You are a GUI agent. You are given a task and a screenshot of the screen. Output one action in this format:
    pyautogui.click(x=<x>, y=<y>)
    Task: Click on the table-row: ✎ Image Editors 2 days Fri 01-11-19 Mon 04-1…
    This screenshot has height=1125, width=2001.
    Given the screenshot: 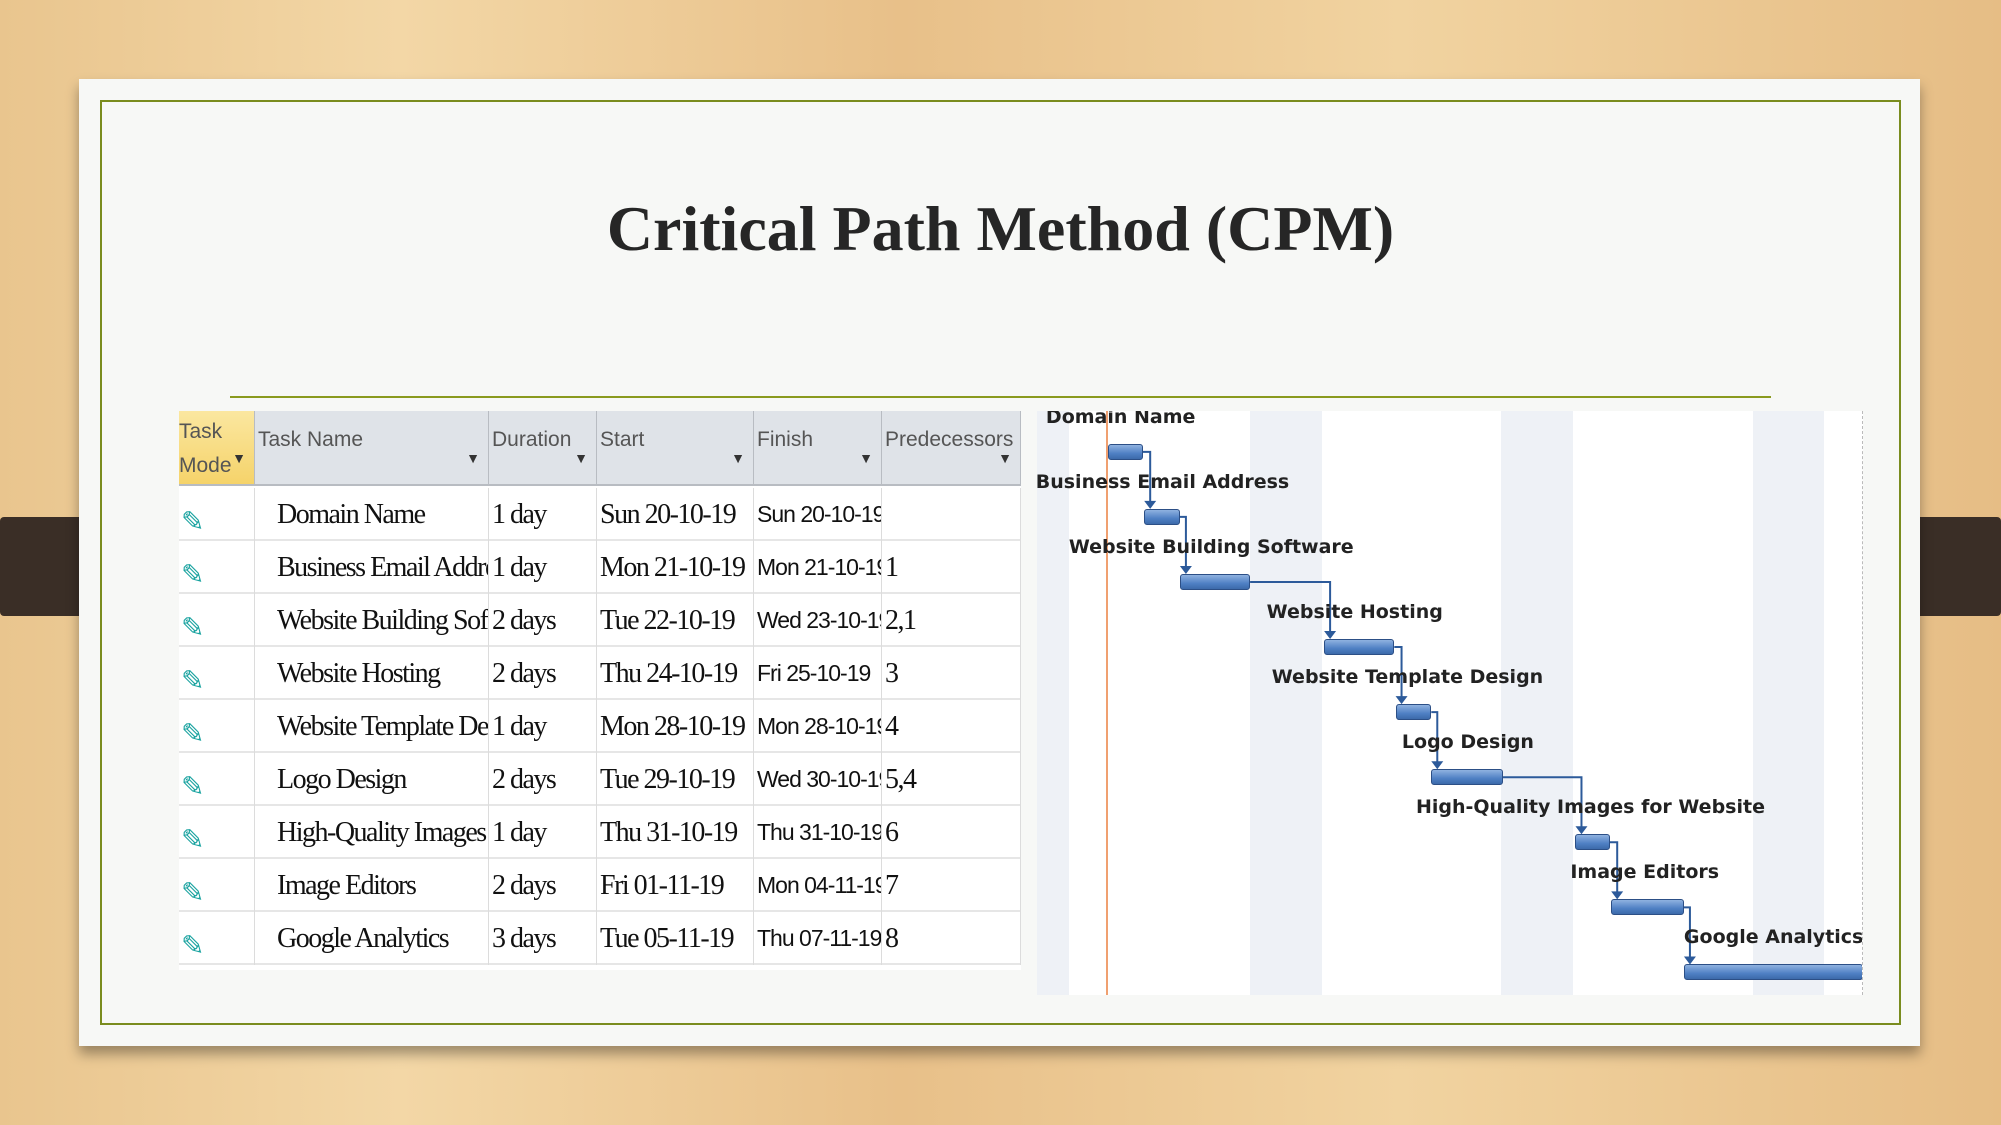 What is the action you would take?
    pyautogui.click(x=600, y=885)
    